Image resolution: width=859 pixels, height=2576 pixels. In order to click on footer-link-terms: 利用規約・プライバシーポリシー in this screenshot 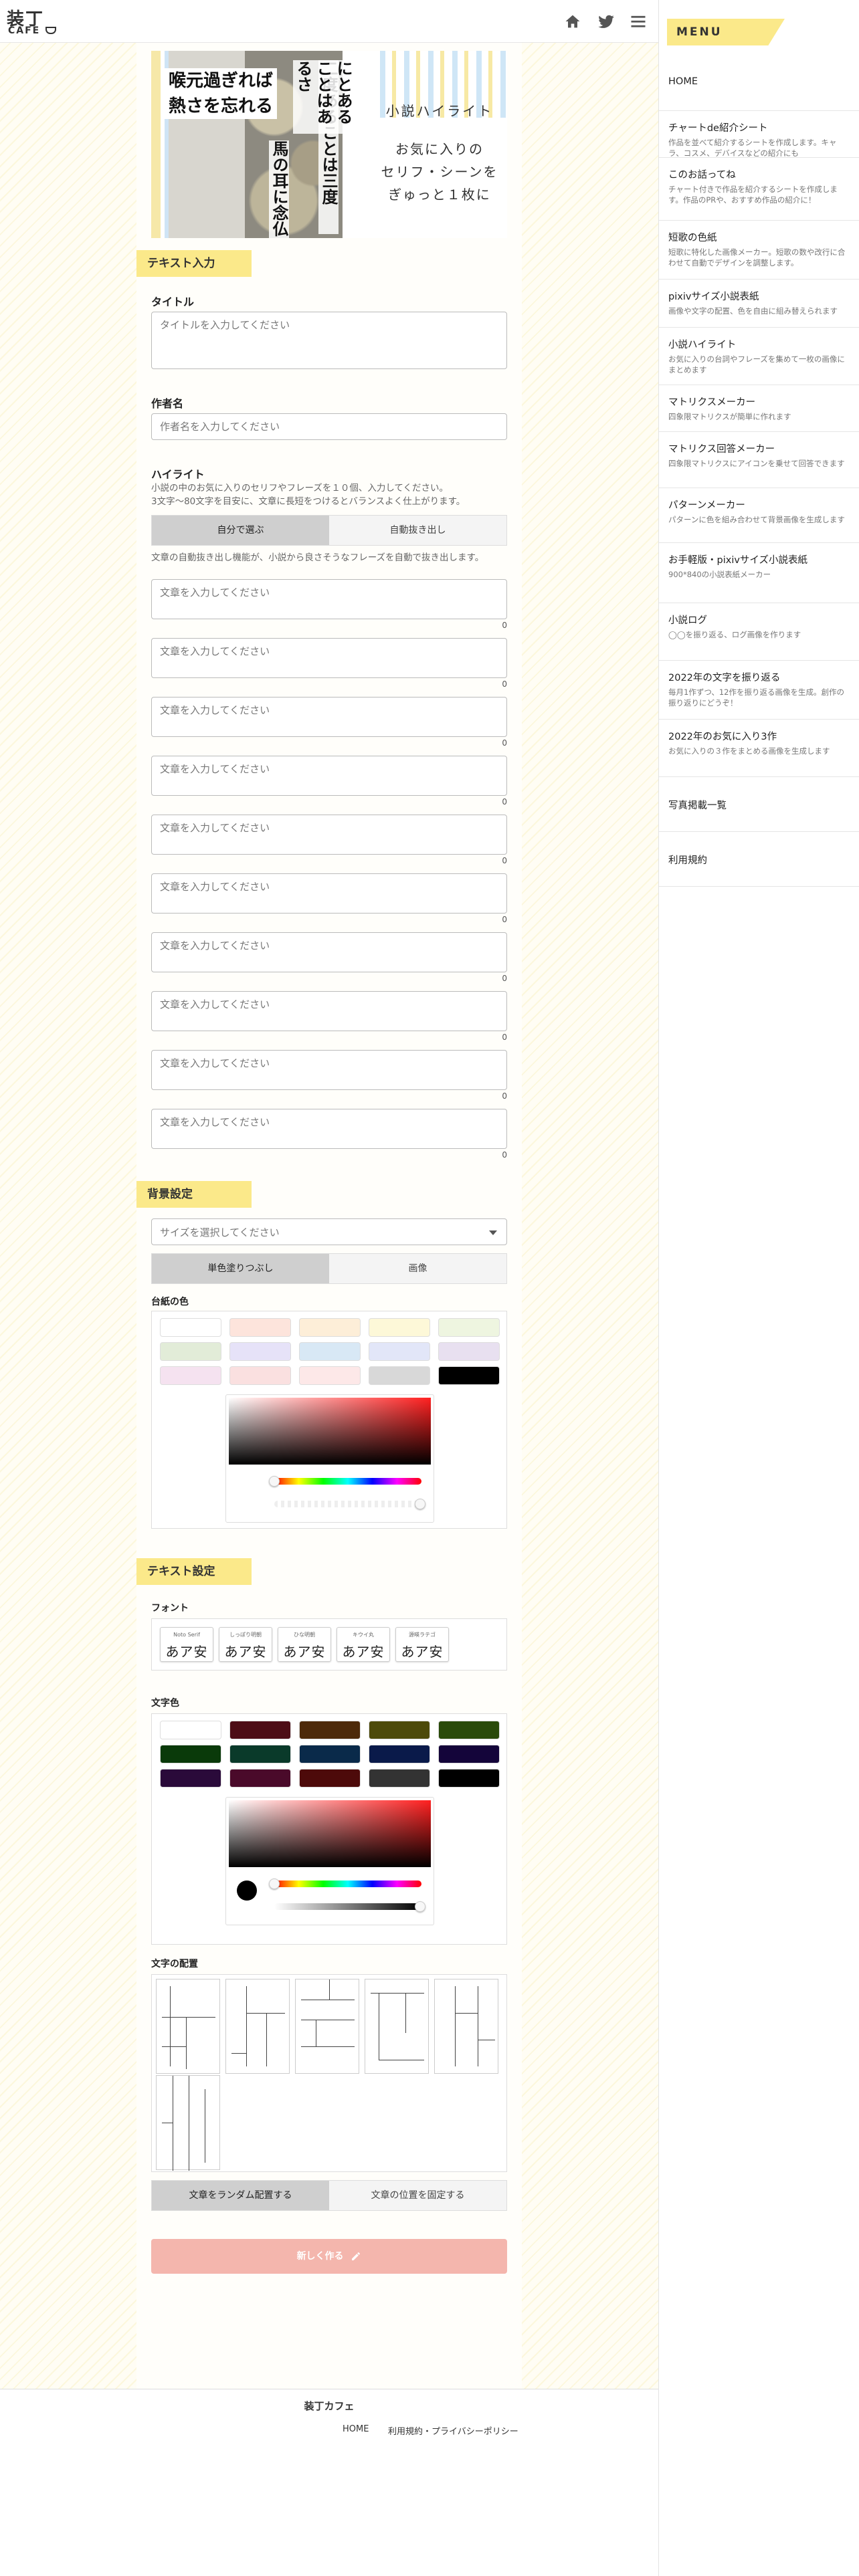, I will do `click(453, 2430)`.